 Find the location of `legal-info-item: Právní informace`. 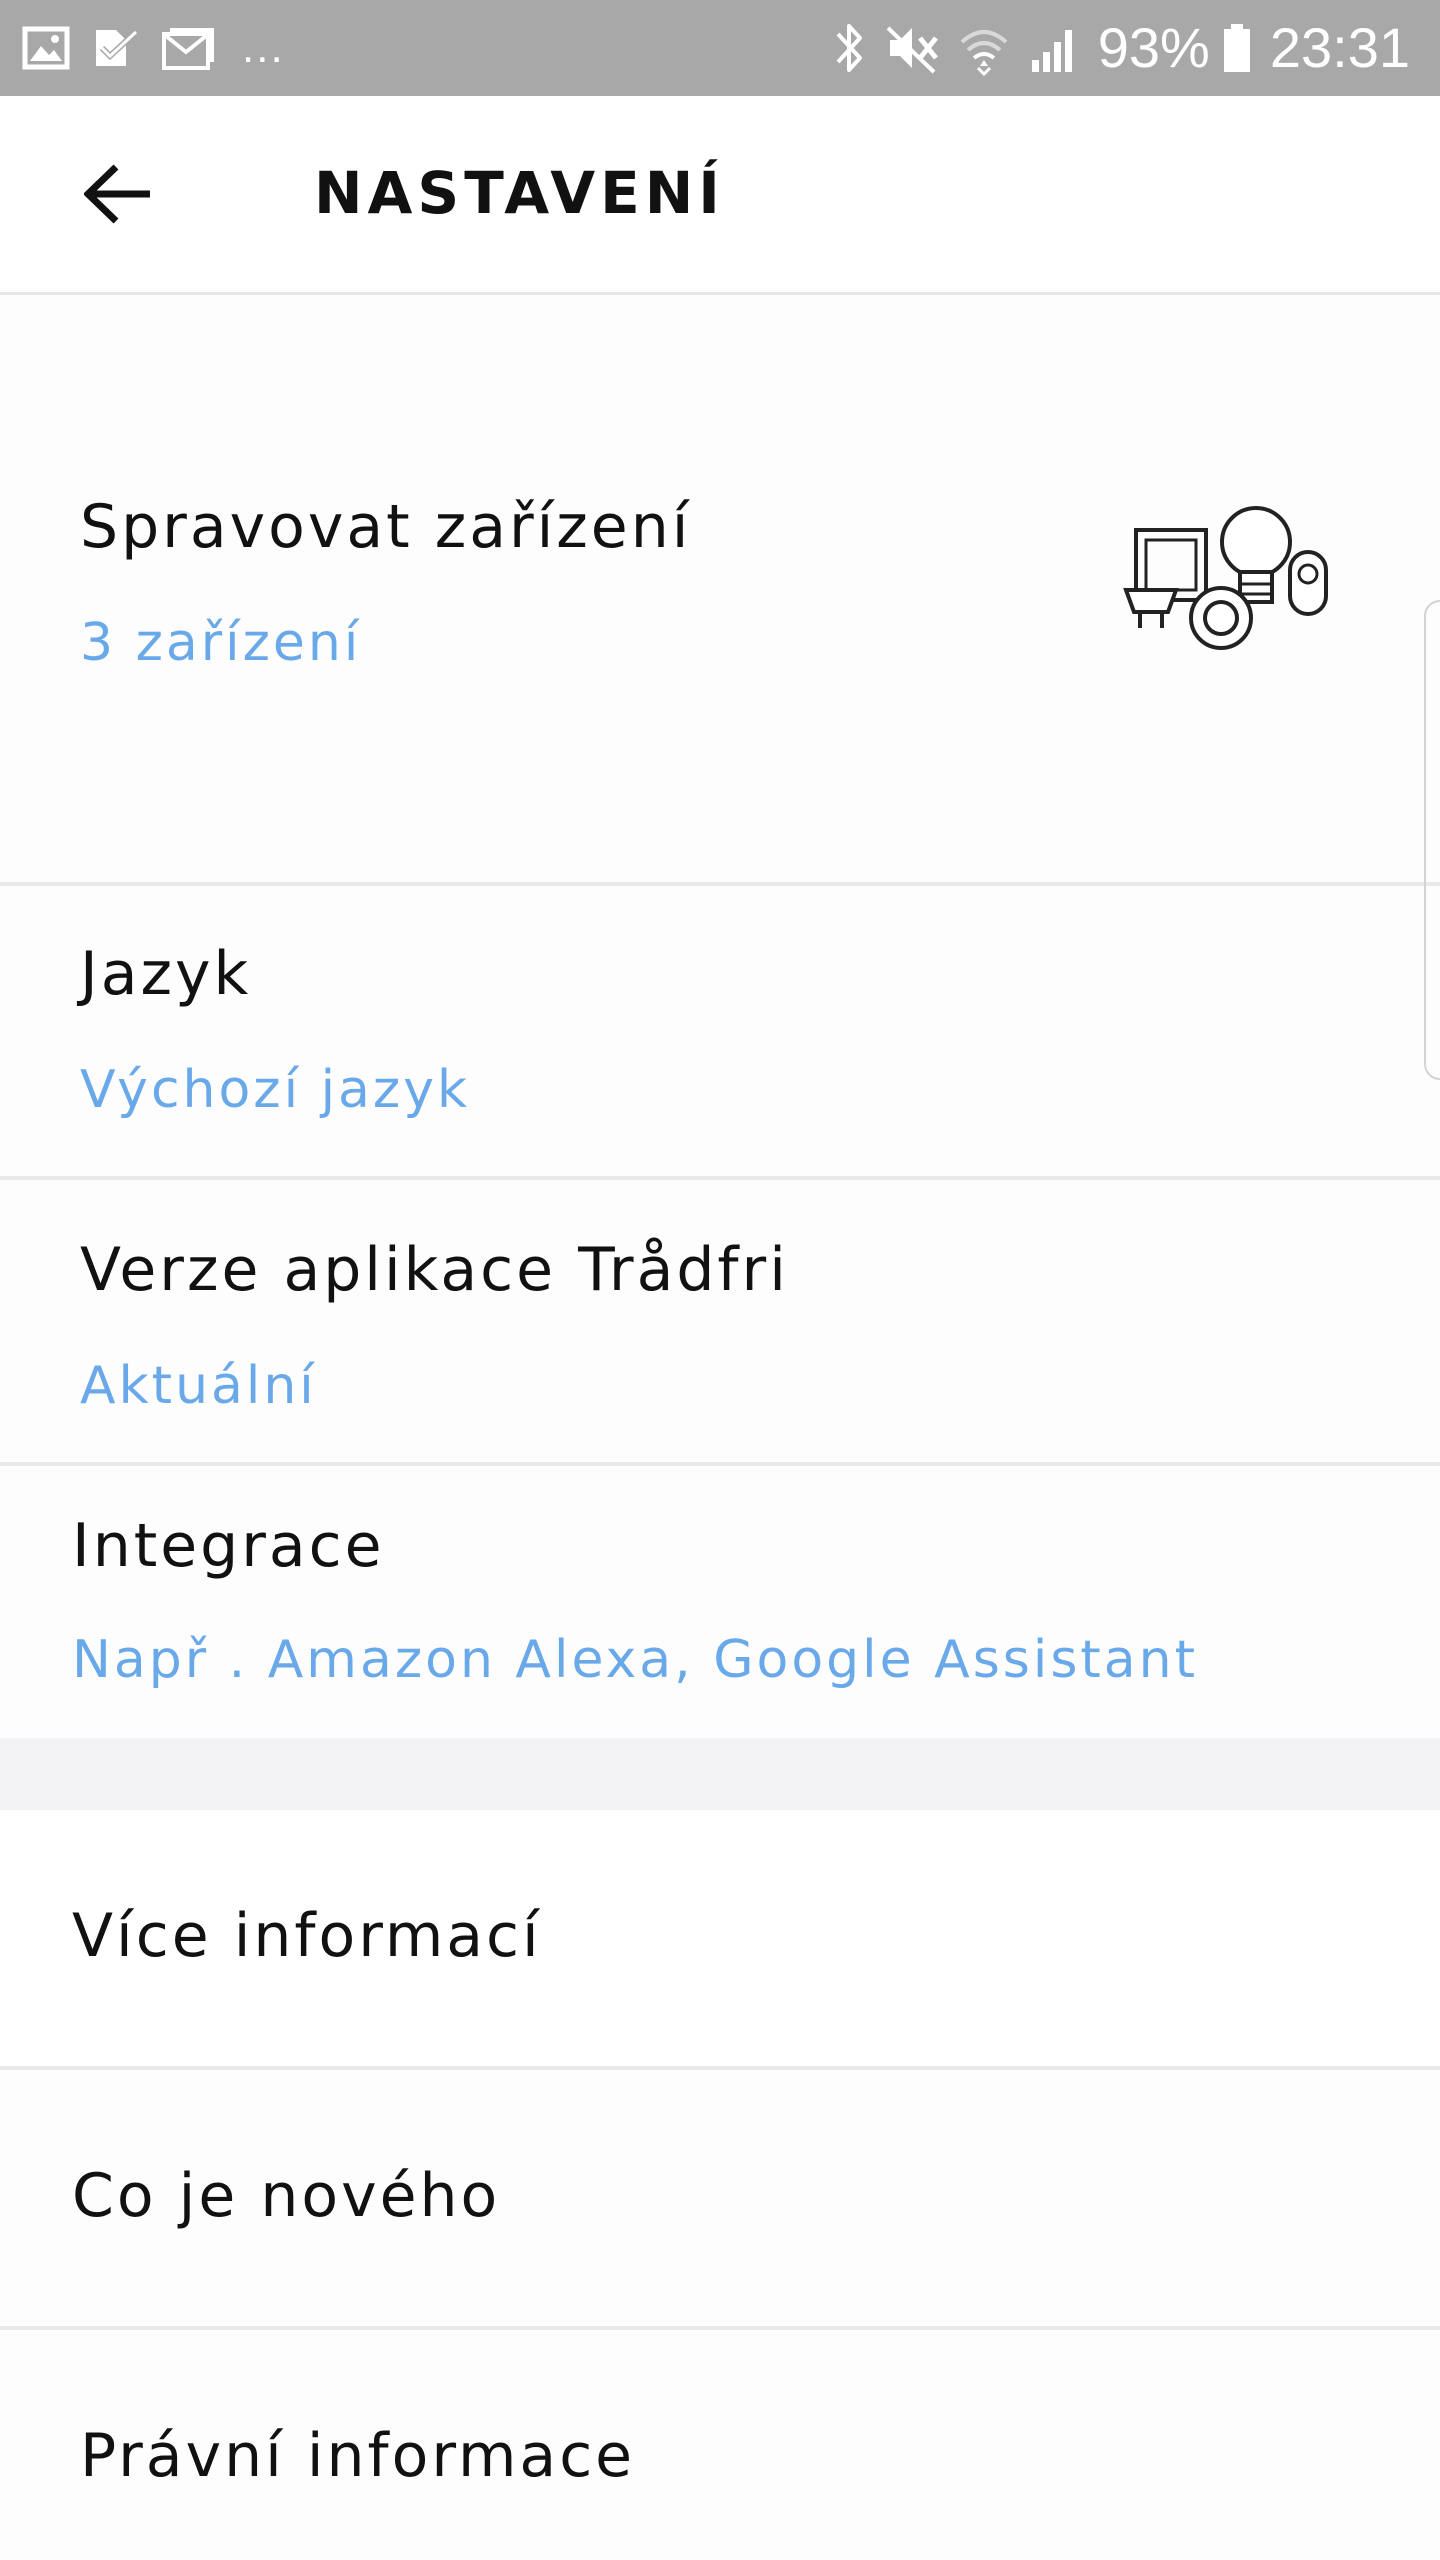

legal-info-item: Právní informace is located at coordinates (720, 2445).